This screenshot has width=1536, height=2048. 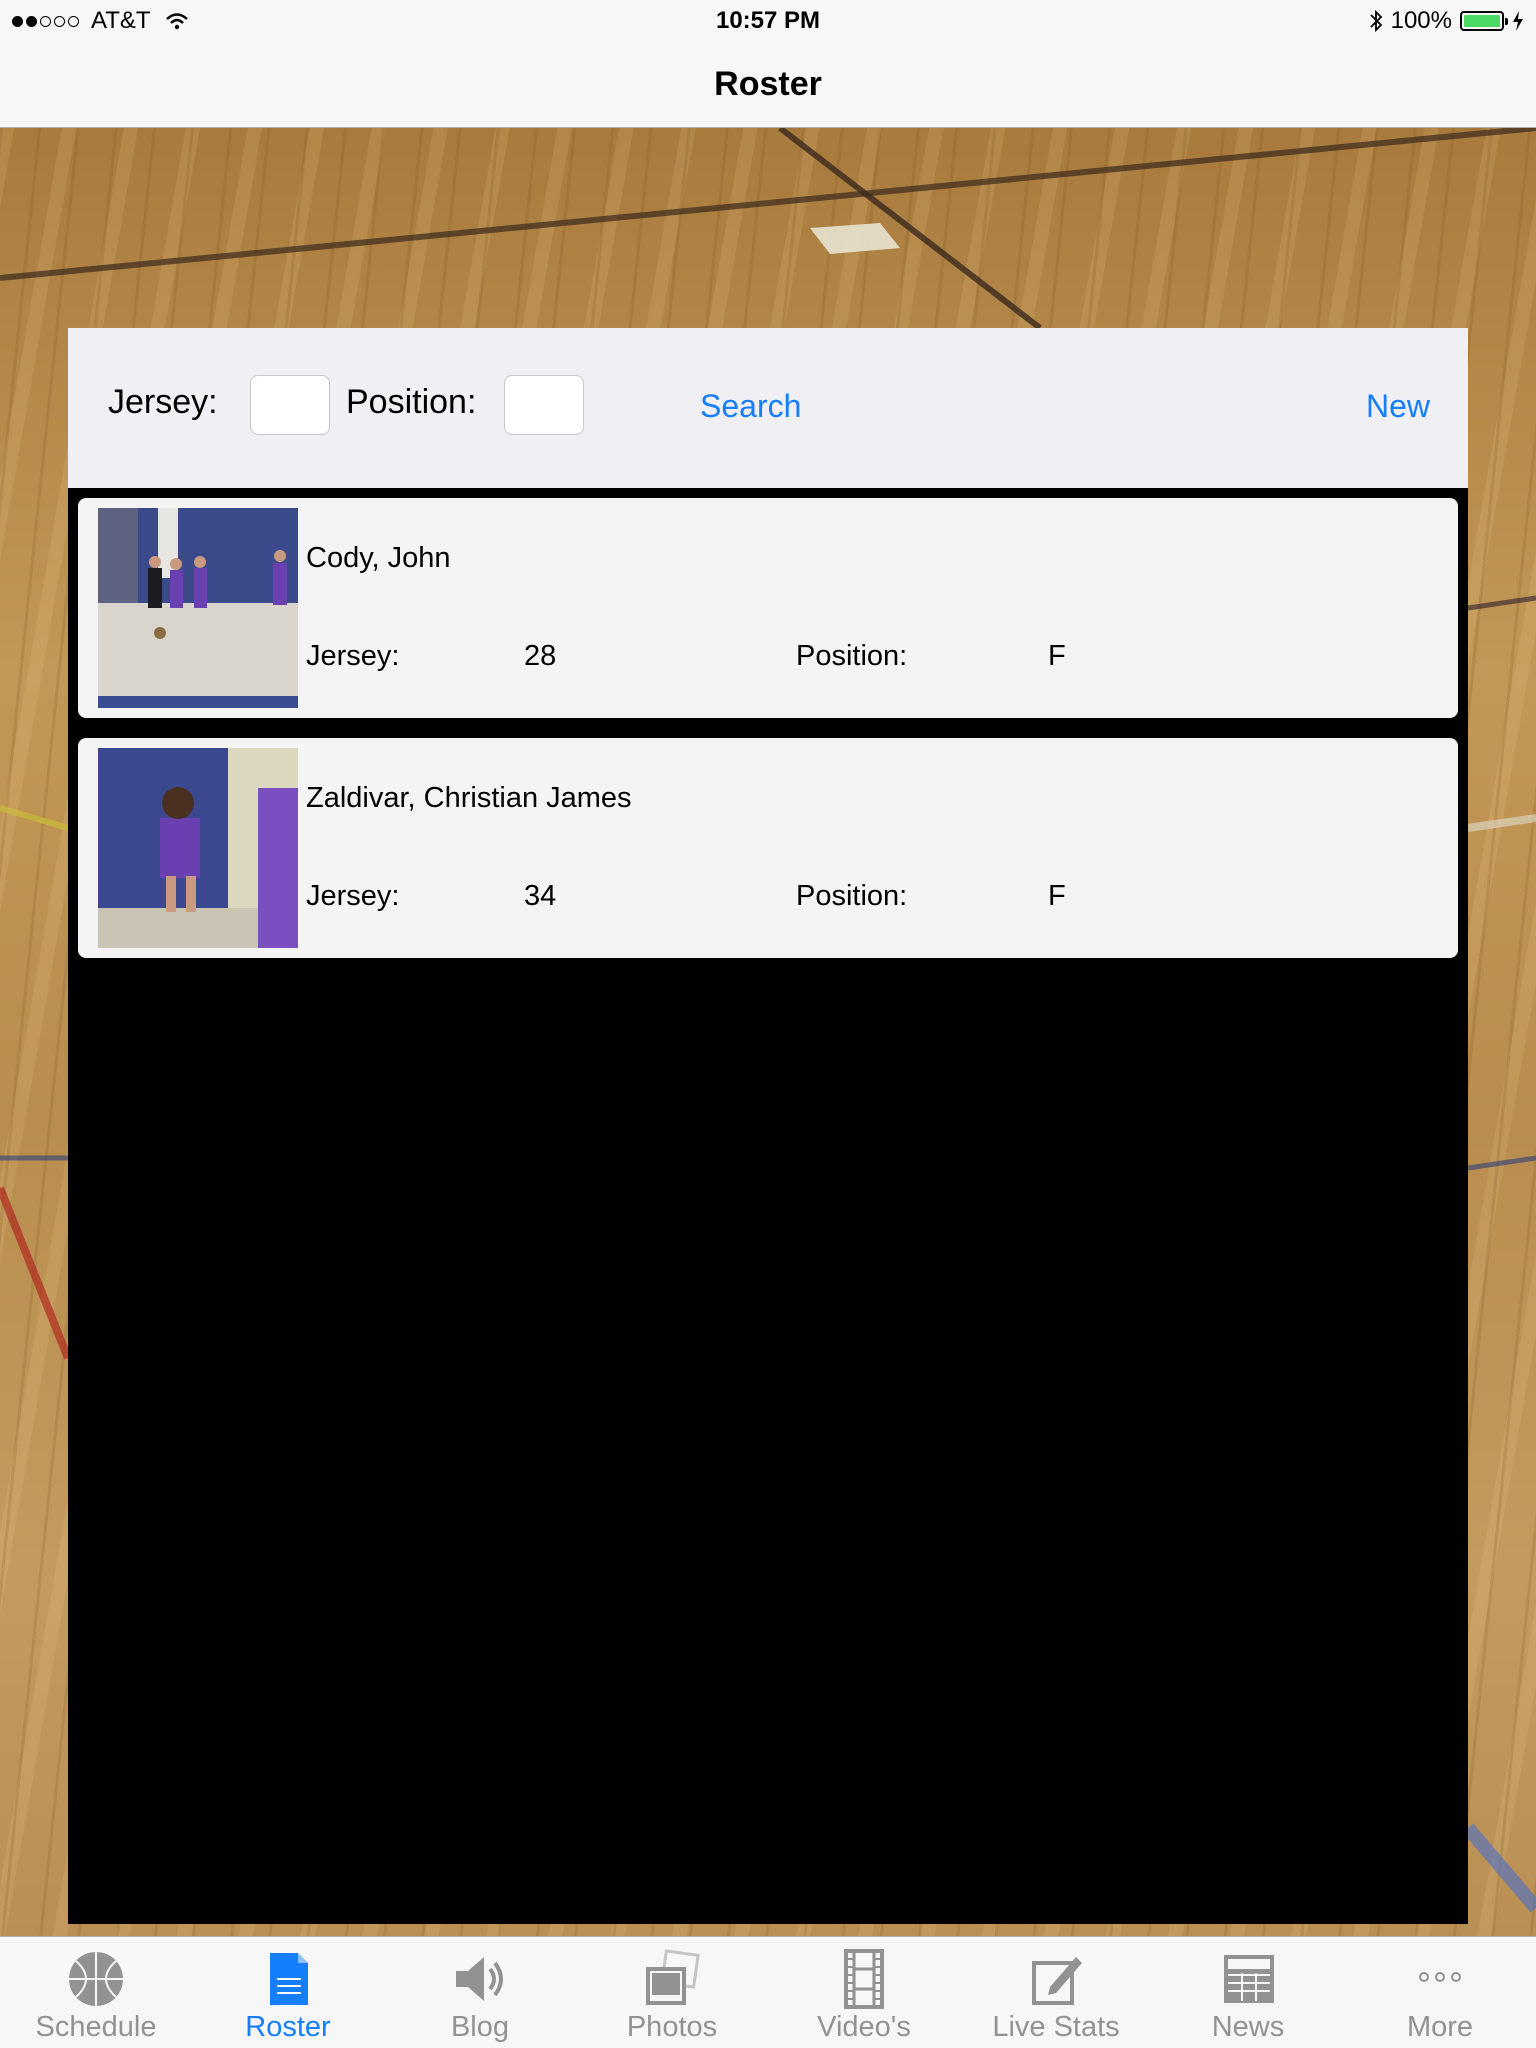 I want to click on tab-videos: Video's, so click(x=864, y=1992).